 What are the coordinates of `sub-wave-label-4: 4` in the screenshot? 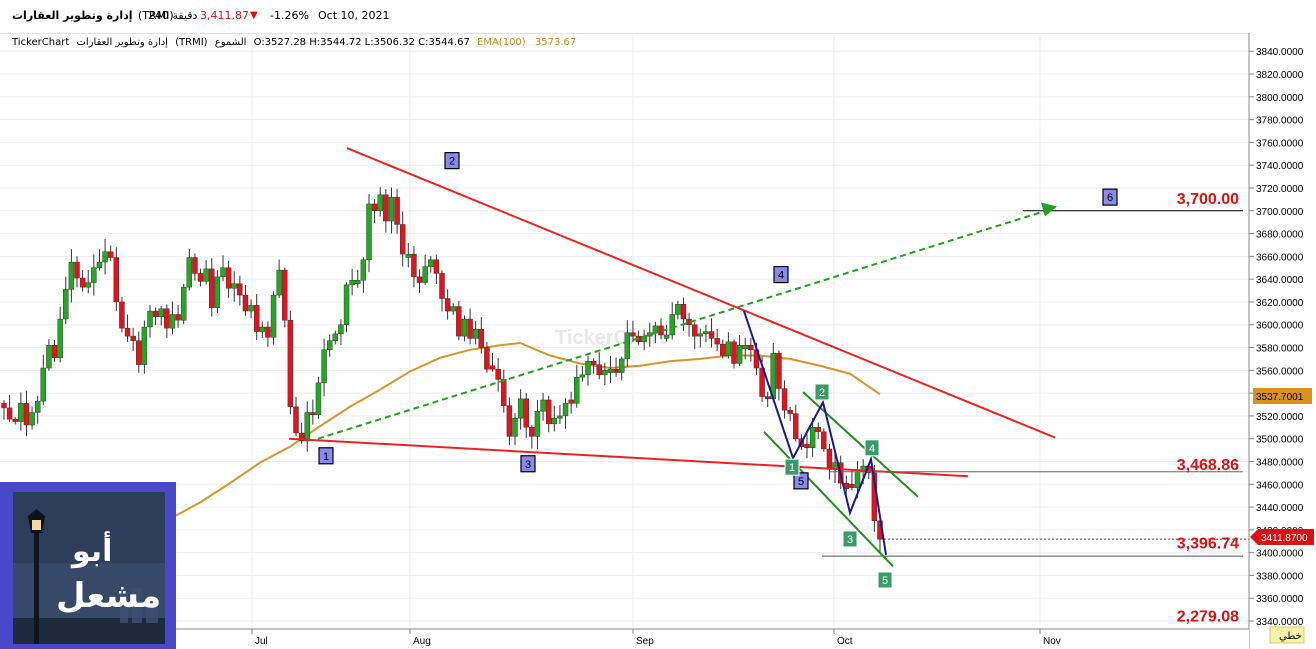 It's located at (872, 448).